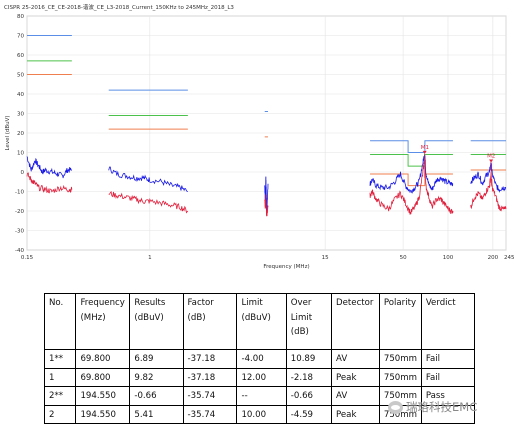  I want to click on y-tick-label: 80, so click(20, 17).